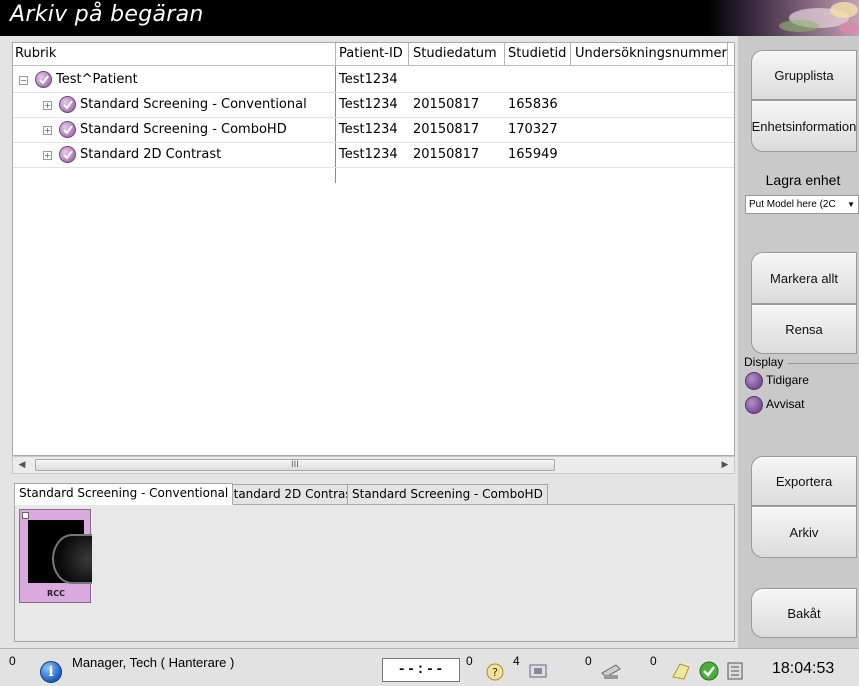 This screenshot has width=859, height=686. I want to click on tab-standard-screening-combohd: Standard Screening - ComboHD, so click(447, 494).